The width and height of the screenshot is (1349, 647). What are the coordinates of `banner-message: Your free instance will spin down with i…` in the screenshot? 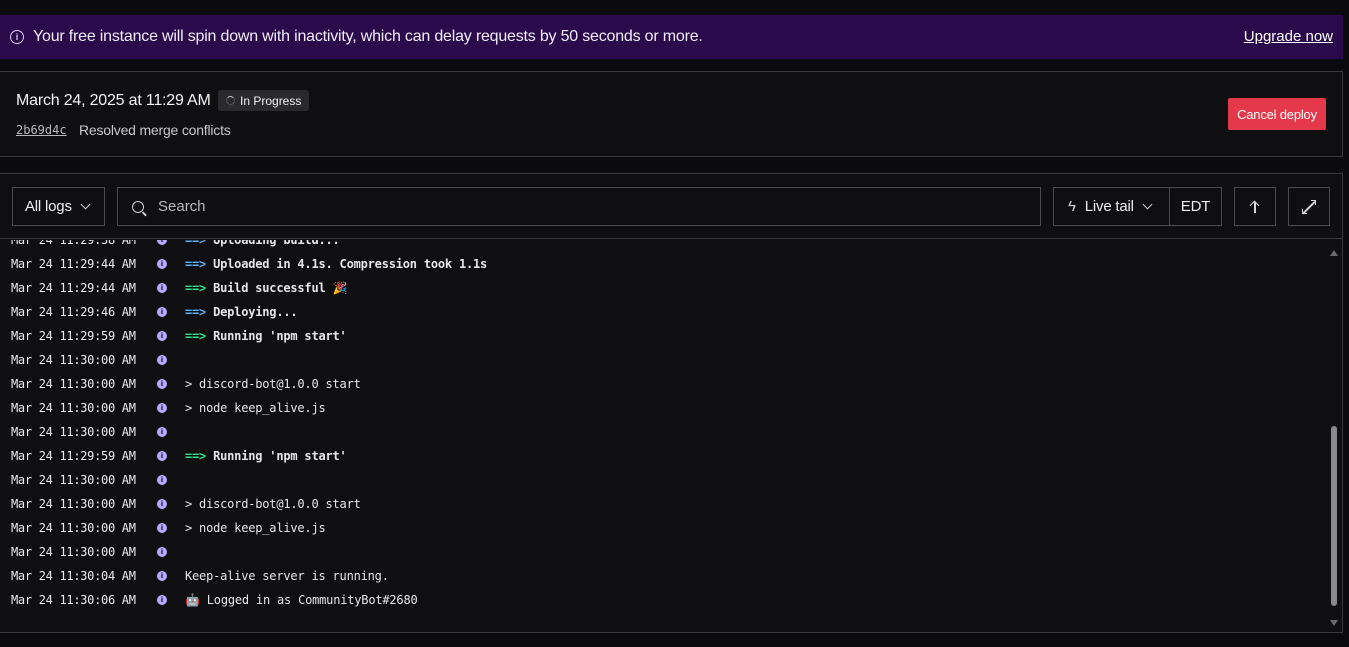 It's located at (368, 36).